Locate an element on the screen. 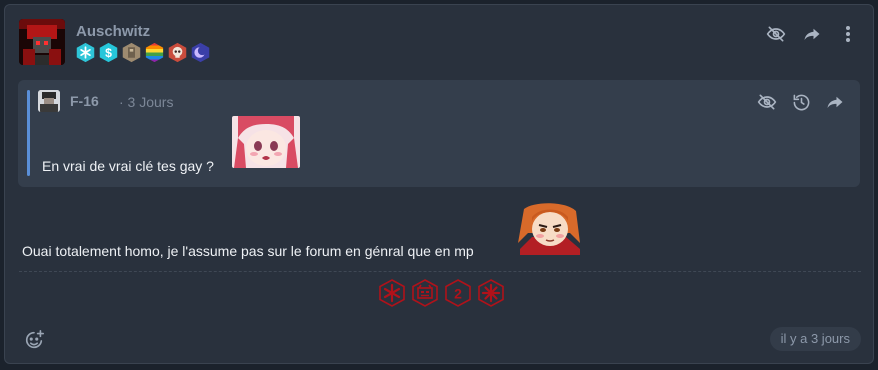 This screenshot has width=878, height=370. post-divider is located at coordinates (440, 271).